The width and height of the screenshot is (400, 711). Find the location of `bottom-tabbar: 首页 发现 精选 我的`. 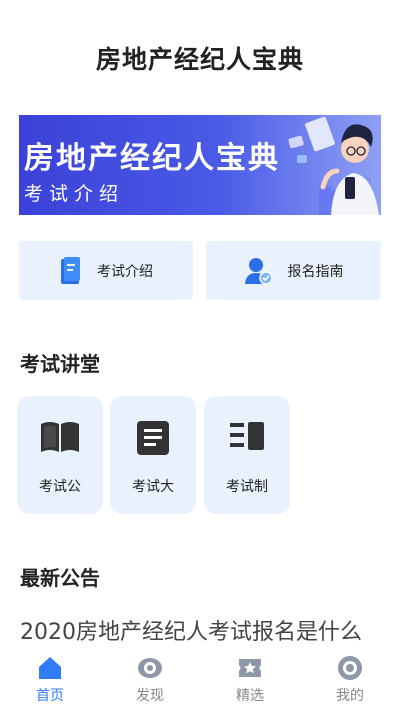

bottom-tabbar: 首页 发现 精选 我的 is located at coordinates (200, 681).